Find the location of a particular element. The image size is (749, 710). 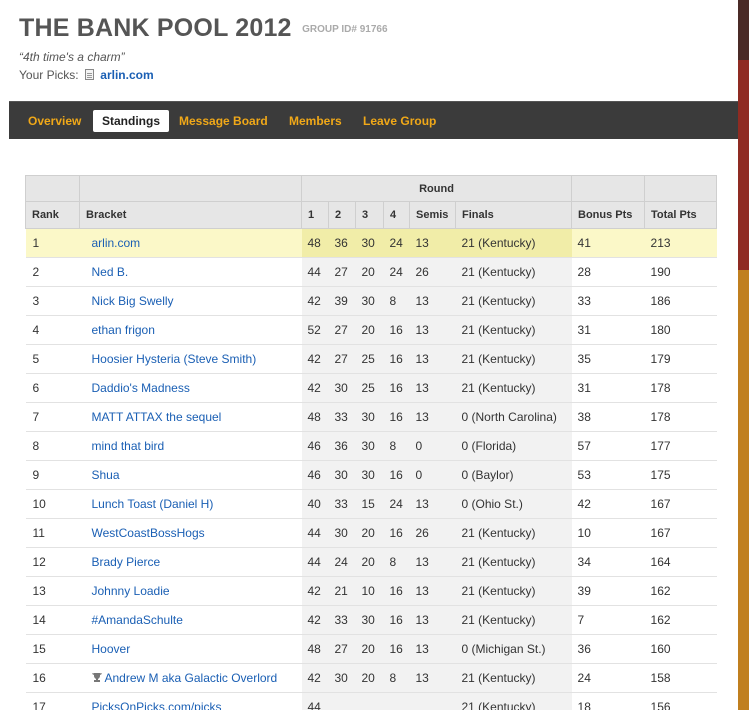

bracket-link: MATT ATTAX the sequel is located at coordinates (157, 417).